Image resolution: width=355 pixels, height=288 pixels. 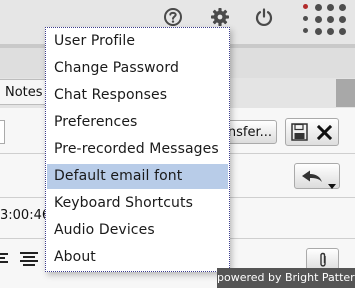 I want to click on grip-dots-icon, so click(x=327, y=25).